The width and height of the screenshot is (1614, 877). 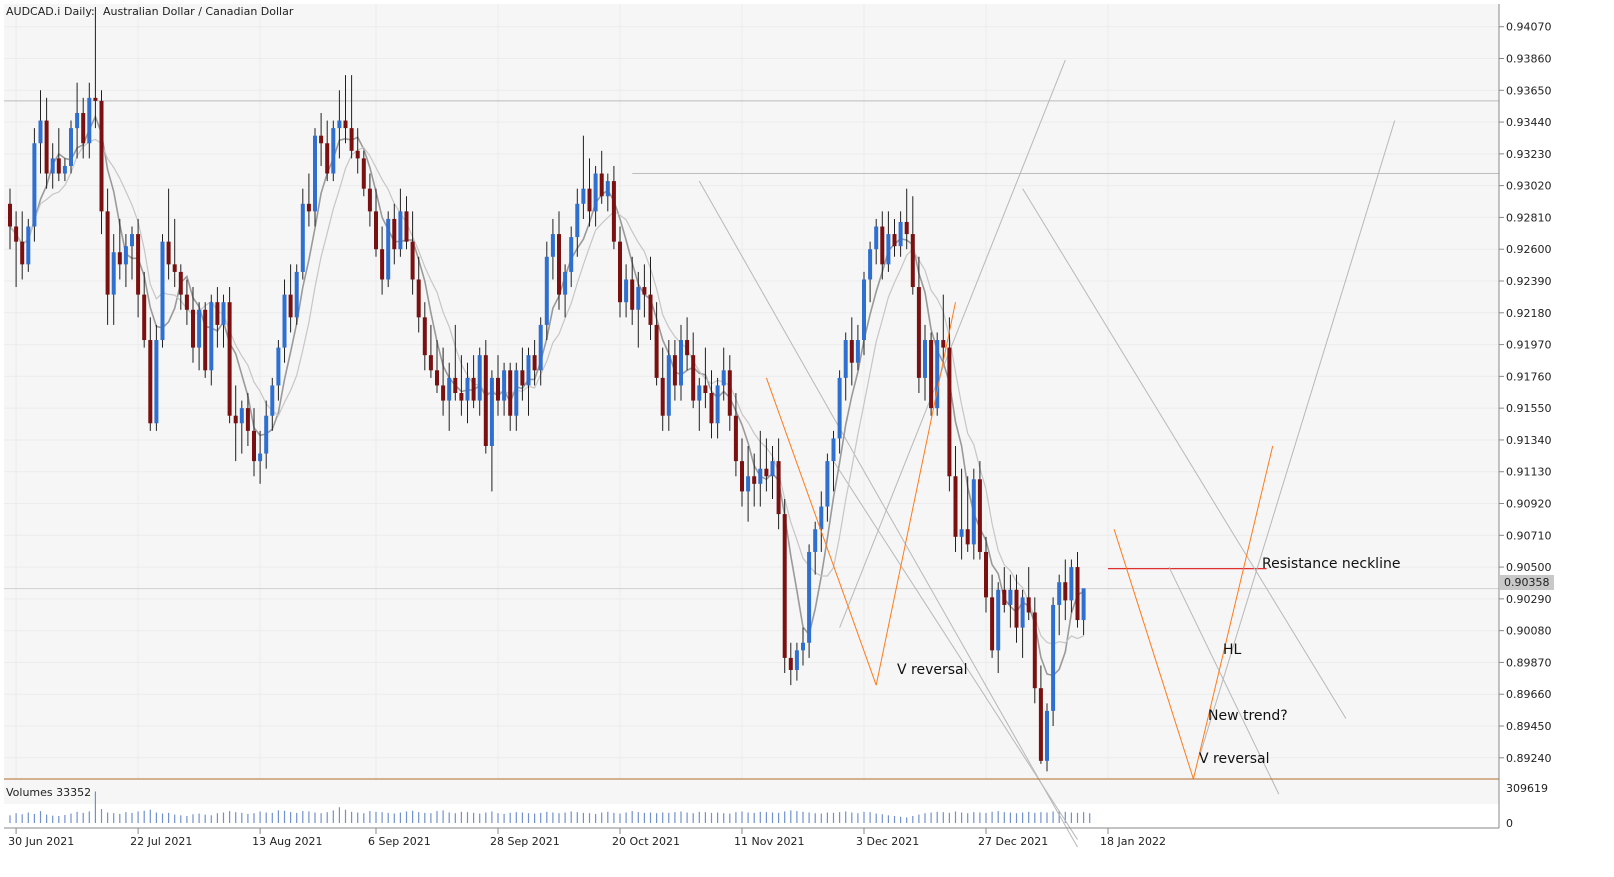 I want to click on price-tick-label: 0.90290, so click(x=1529, y=599).